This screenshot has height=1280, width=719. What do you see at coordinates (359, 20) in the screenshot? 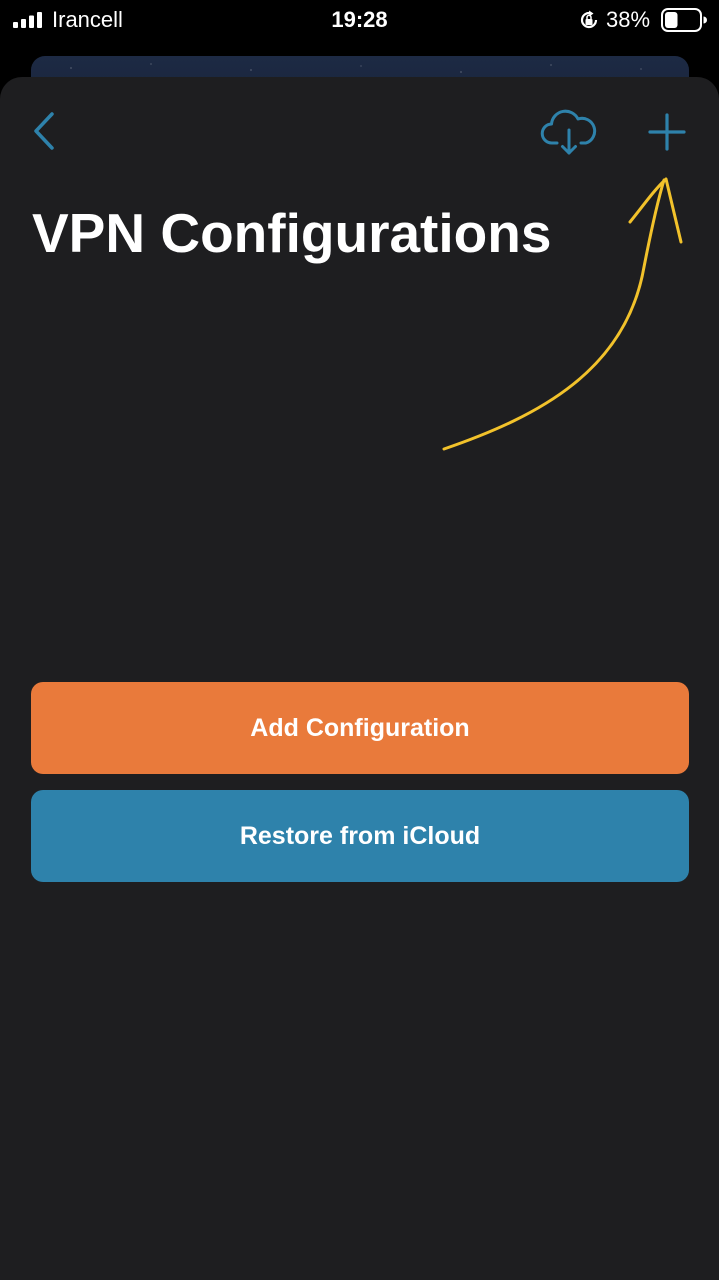
I see `status-bar: Irancell 19:28 38%` at bounding box center [359, 20].